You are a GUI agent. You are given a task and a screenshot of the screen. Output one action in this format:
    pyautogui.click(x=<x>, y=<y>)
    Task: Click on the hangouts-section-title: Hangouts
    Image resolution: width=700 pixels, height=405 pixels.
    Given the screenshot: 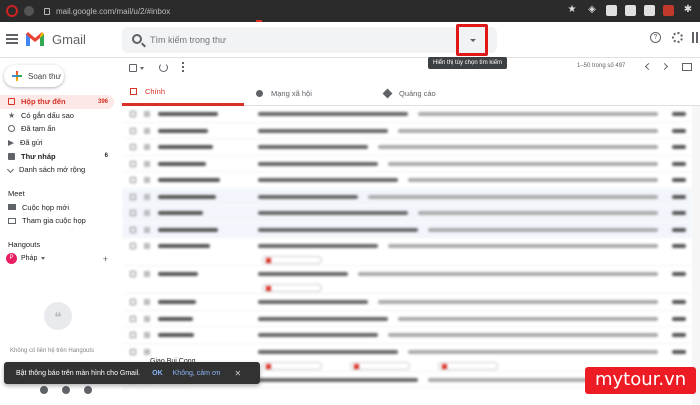 What is the action you would take?
    pyautogui.click(x=24, y=245)
    